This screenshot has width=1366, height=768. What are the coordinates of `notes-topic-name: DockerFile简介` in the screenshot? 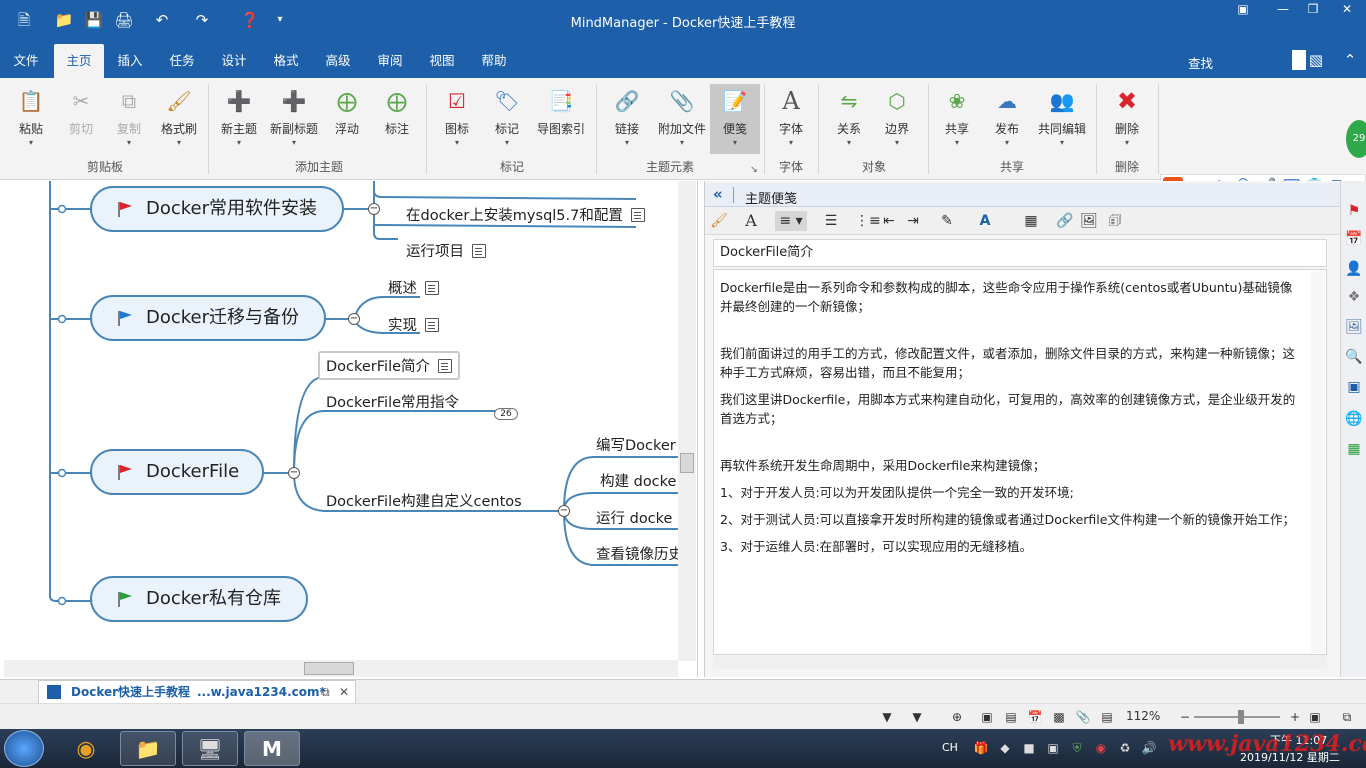 It's located at (1020, 253).